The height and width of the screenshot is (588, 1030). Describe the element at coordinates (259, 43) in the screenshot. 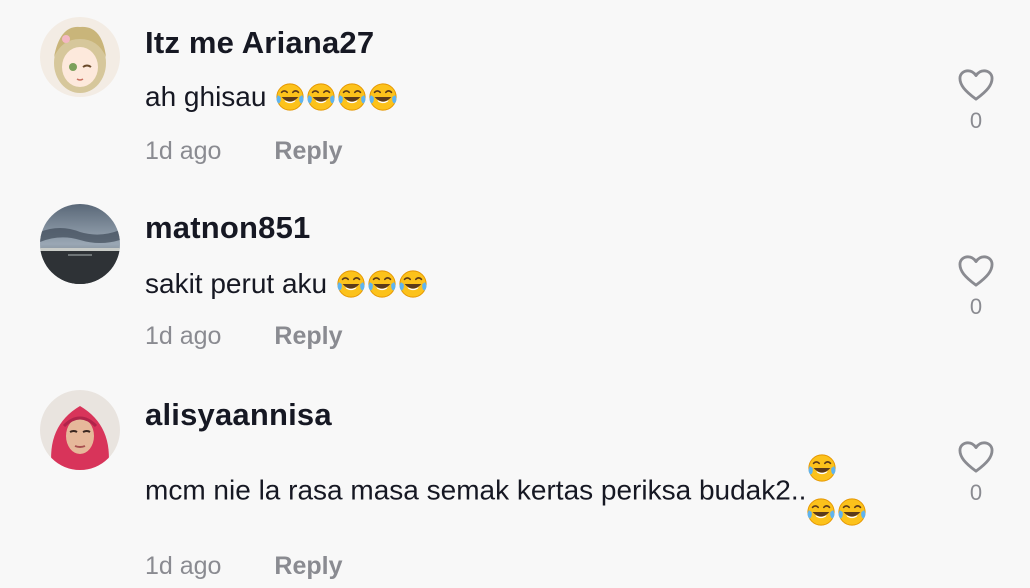

I see `comment-username: Itz me Ariana27` at that location.